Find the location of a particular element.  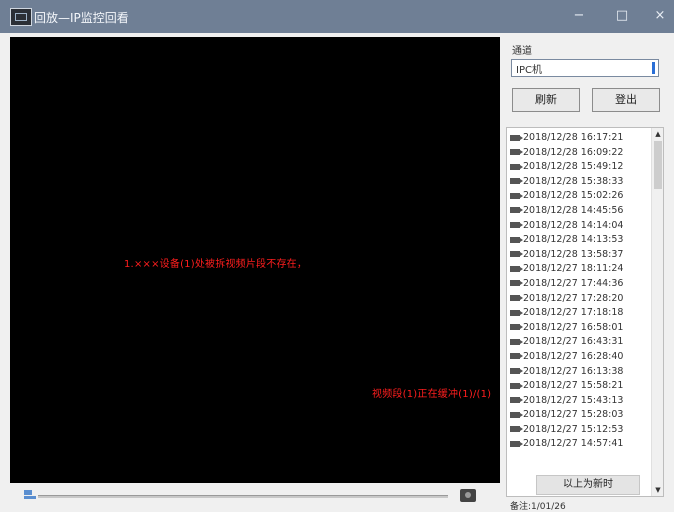

record-item: 2018/12/28 14:45:56 is located at coordinates (580, 211).